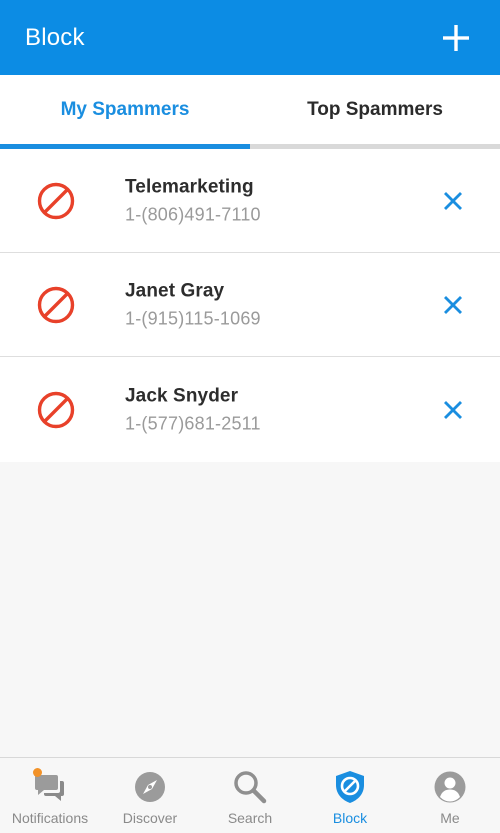  What do you see at coordinates (450, 818) in the screenshot?
I see `nav-label: Me` at bounding box center [450, 818].